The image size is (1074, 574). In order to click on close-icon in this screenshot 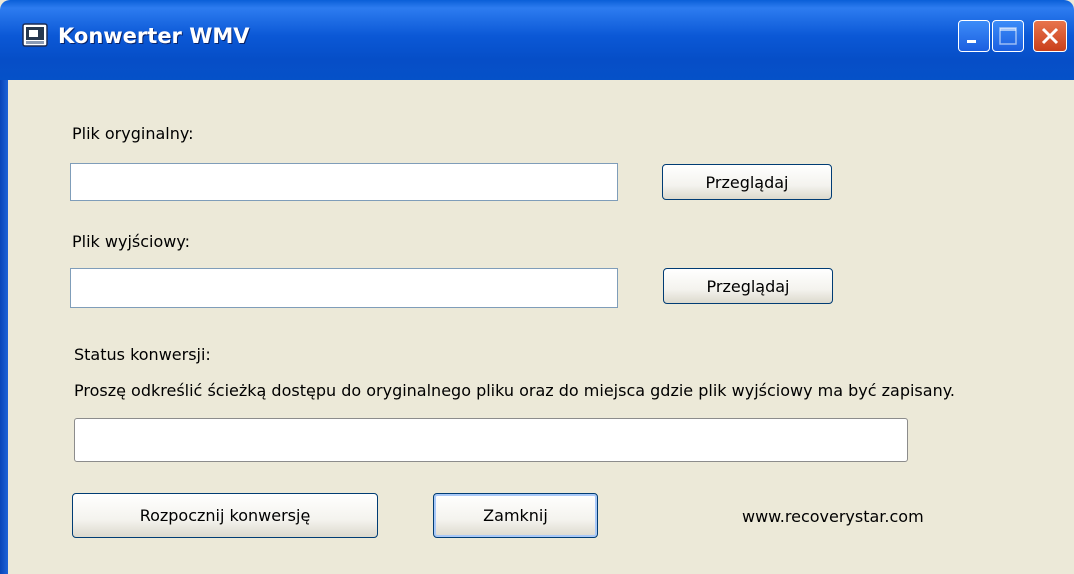, I will do `click(1050, 36)`.